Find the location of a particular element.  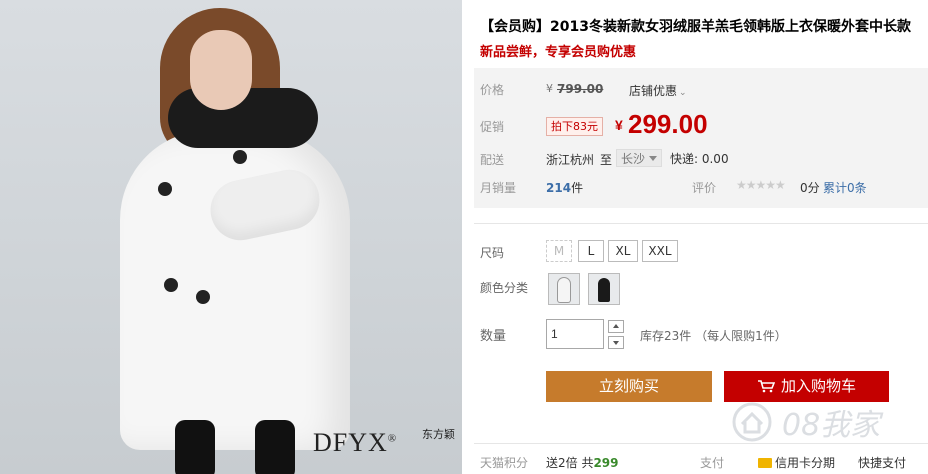

quantity-increase-button is located at coordinates (616, 326).